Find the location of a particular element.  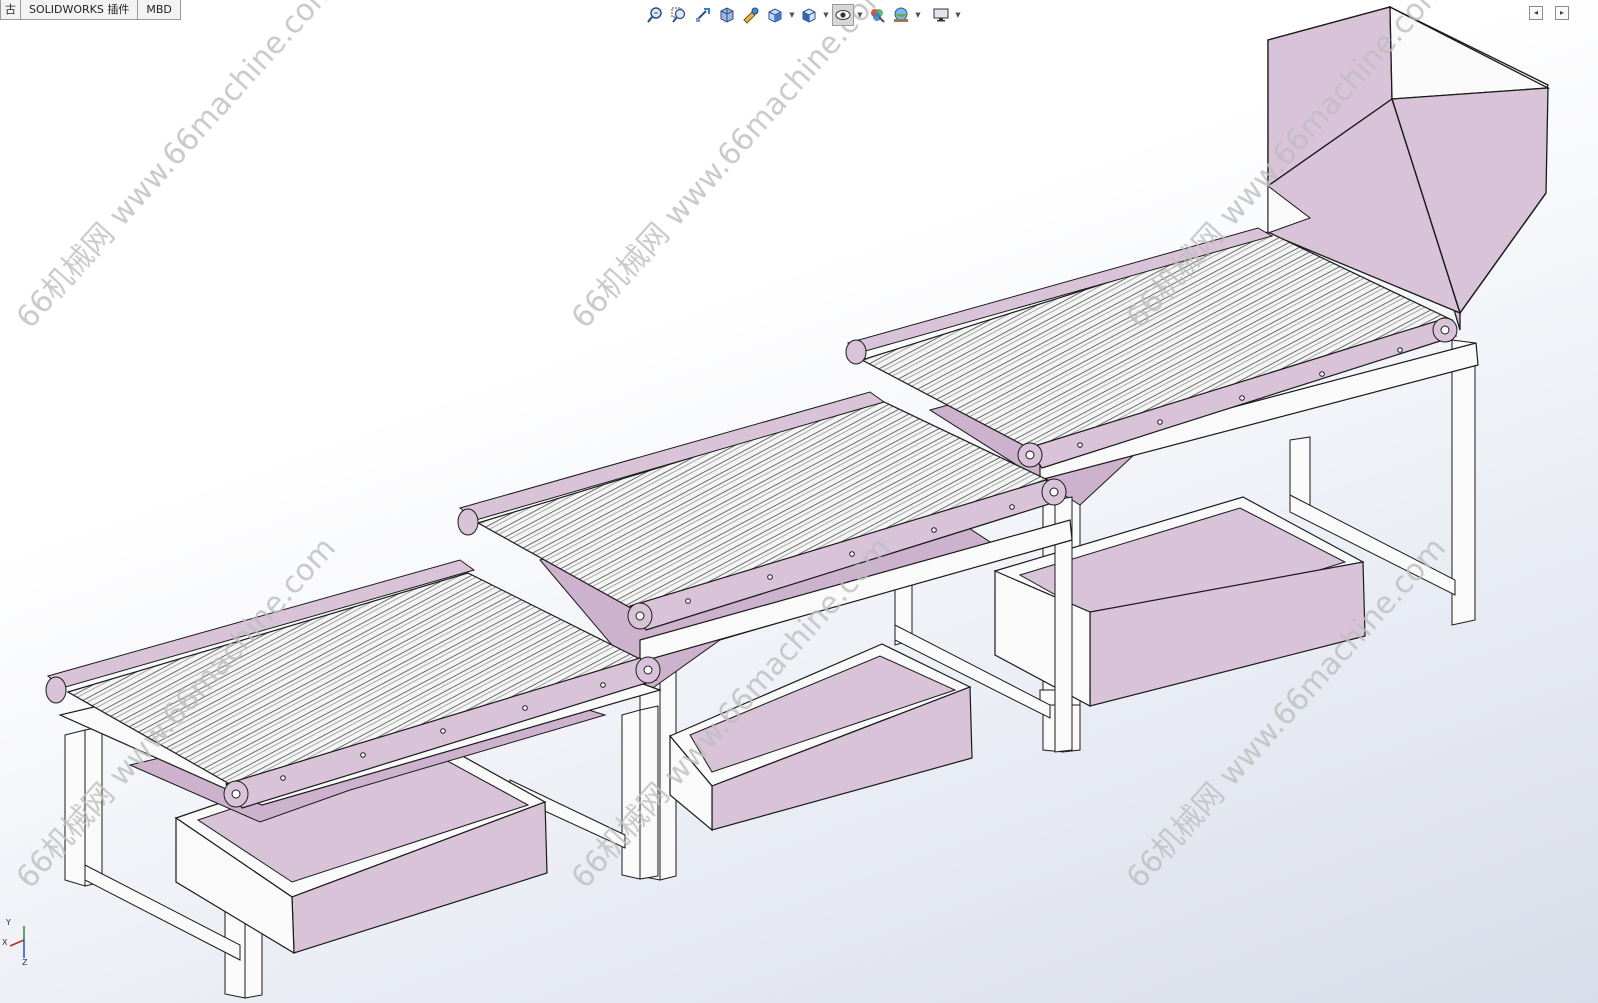

section-view-icon is located at coordinates (727, 15).